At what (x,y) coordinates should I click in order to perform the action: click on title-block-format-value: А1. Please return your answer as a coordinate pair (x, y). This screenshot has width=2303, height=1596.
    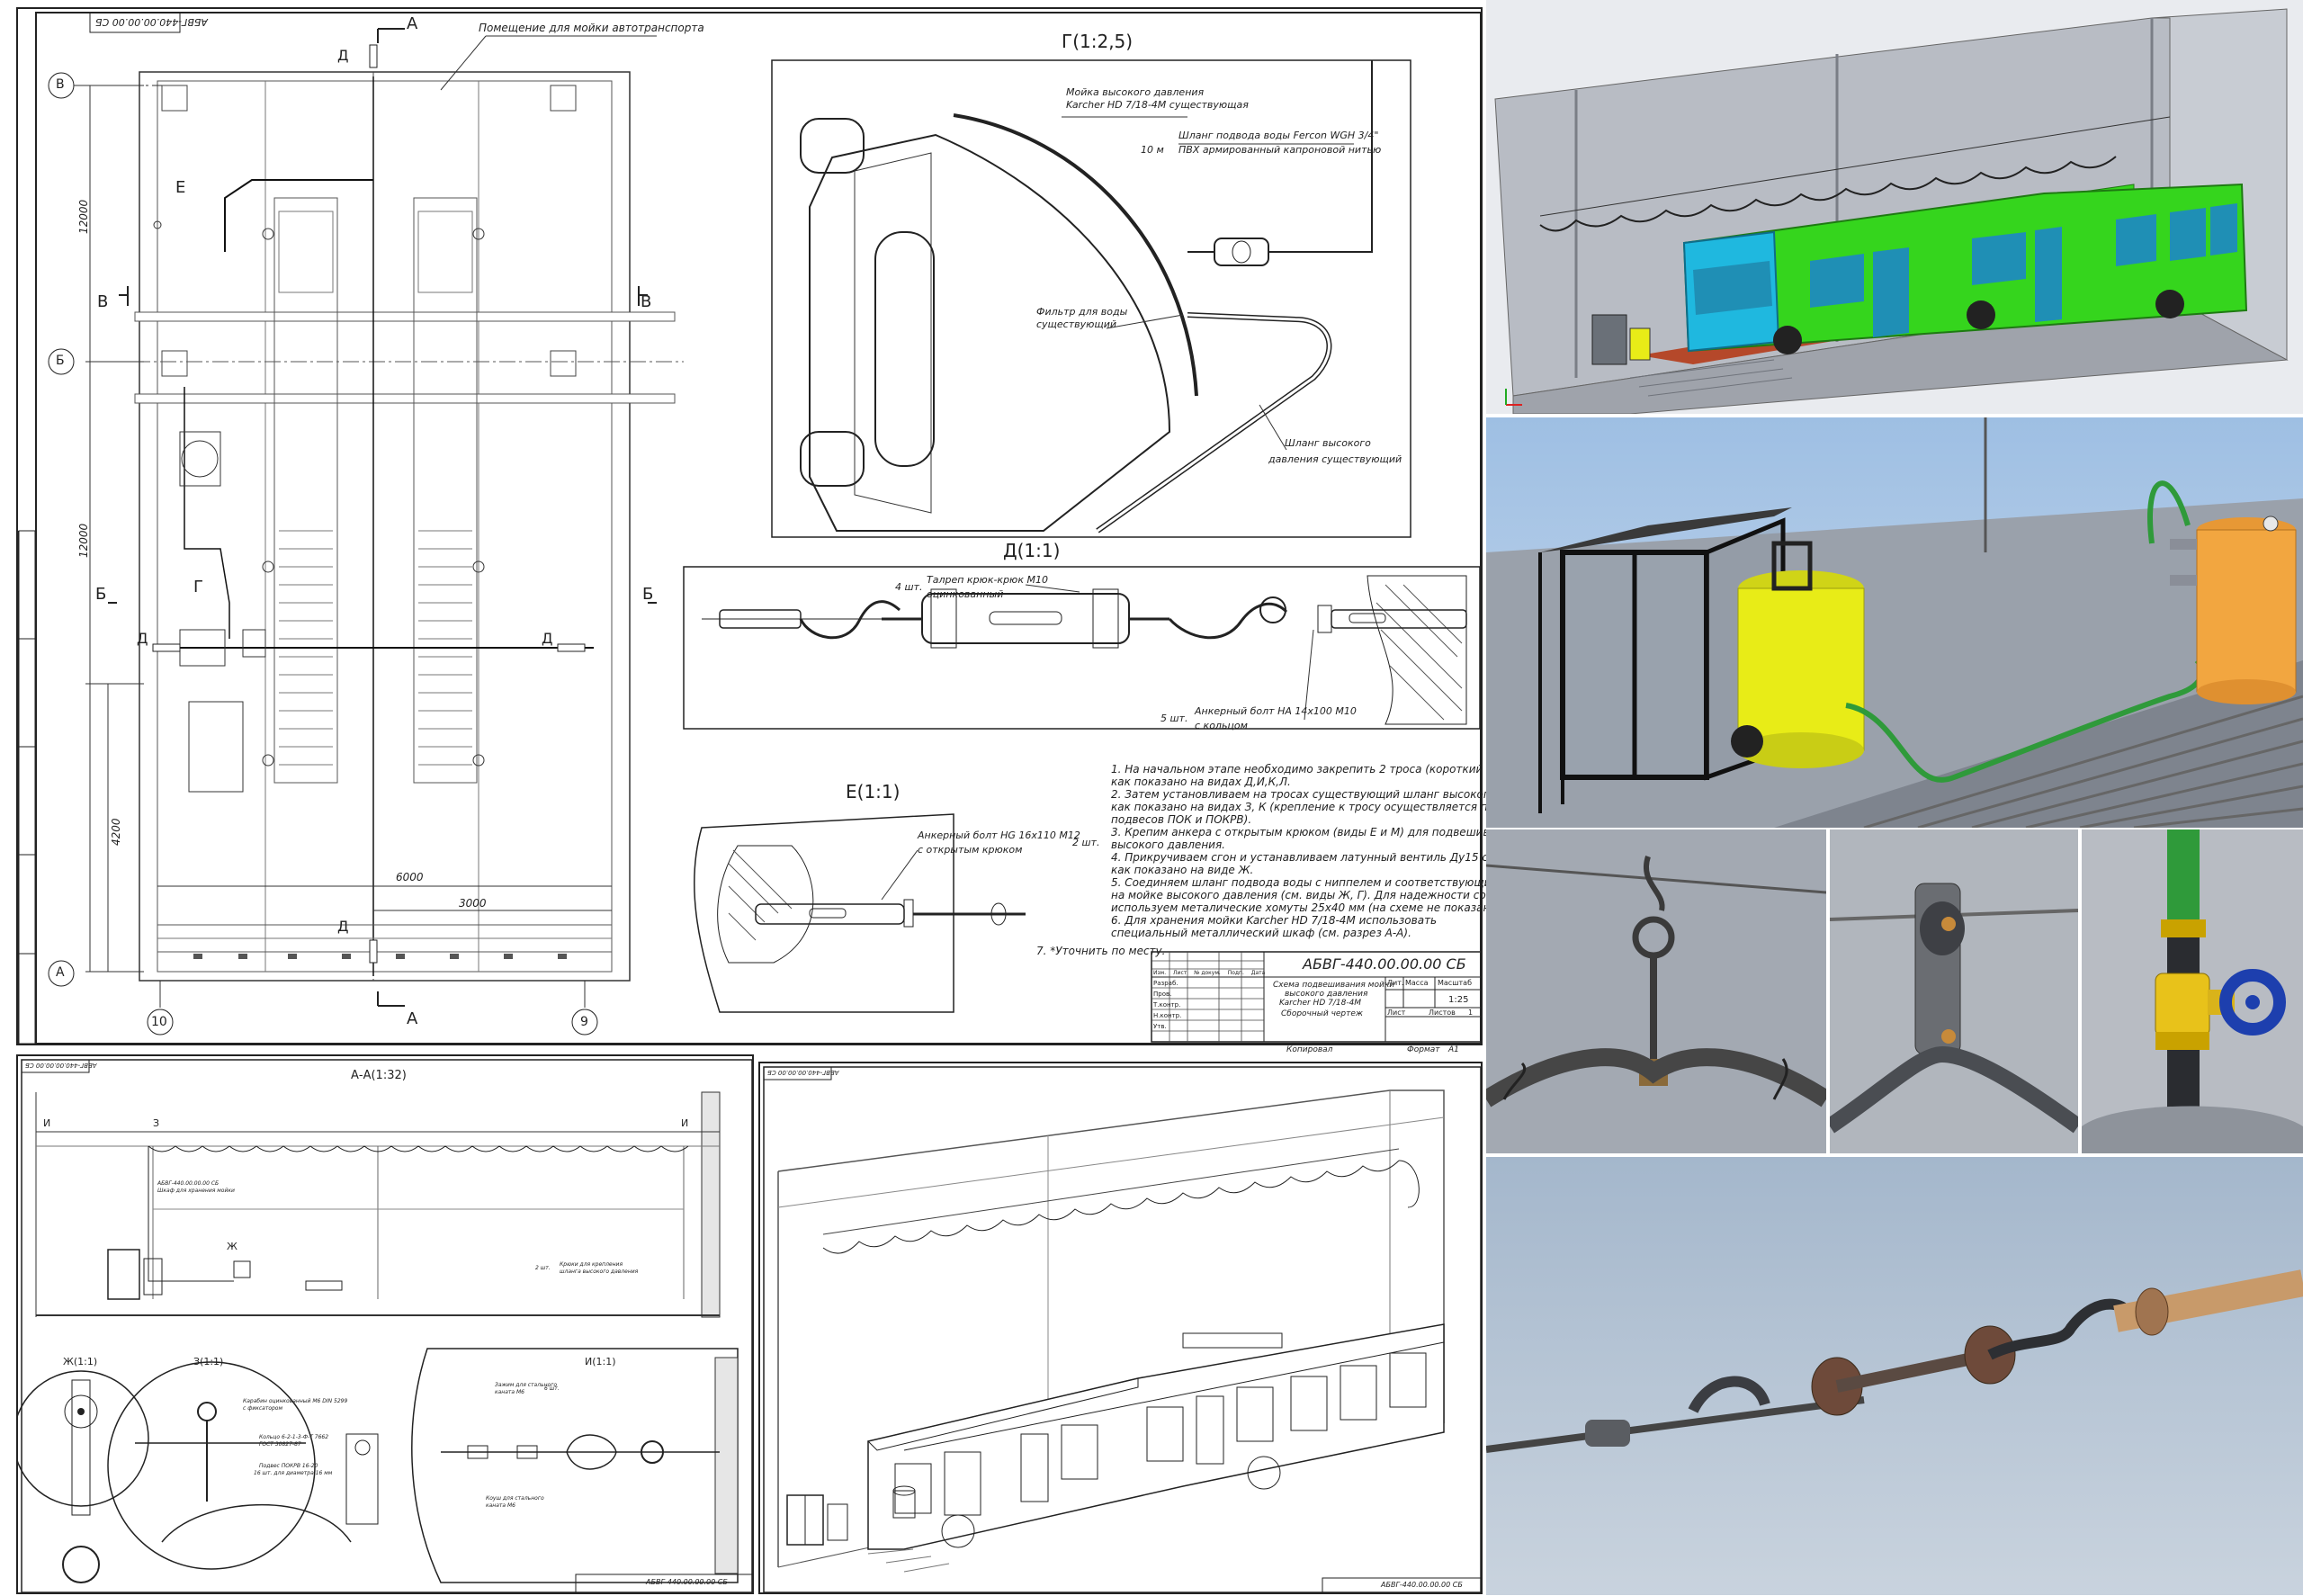
    Looking at the image, I should click on (1454, 1049).